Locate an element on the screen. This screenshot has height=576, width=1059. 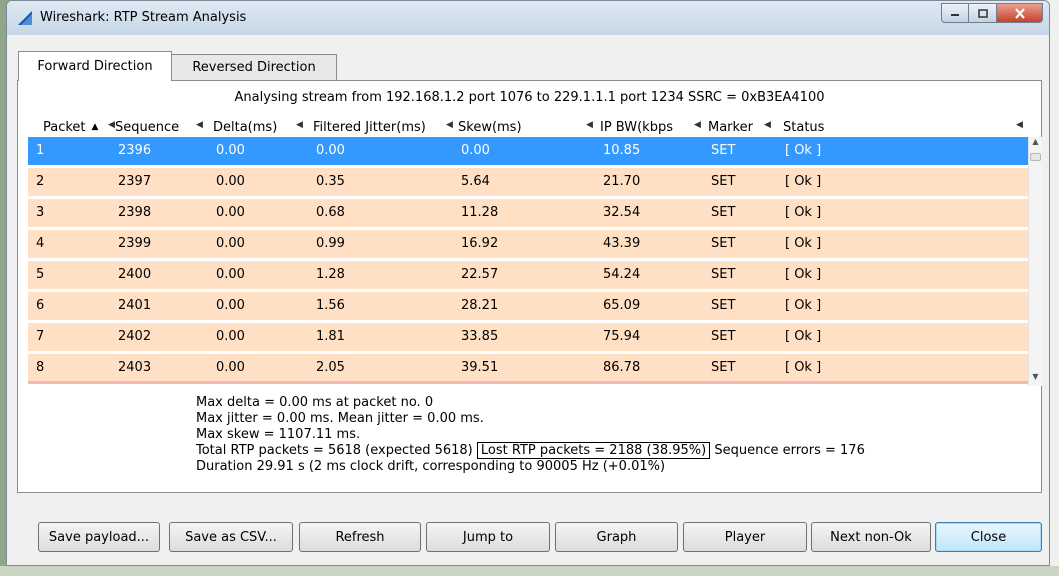
column-header-ip-bw: IP BW(kbps is located at coordinates (636, 127).